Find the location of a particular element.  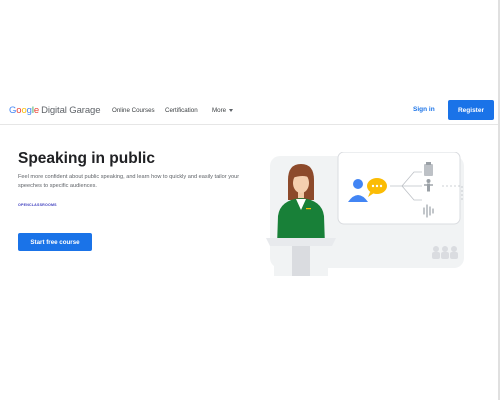

register-button: Register is located at coordinates (471, 110).